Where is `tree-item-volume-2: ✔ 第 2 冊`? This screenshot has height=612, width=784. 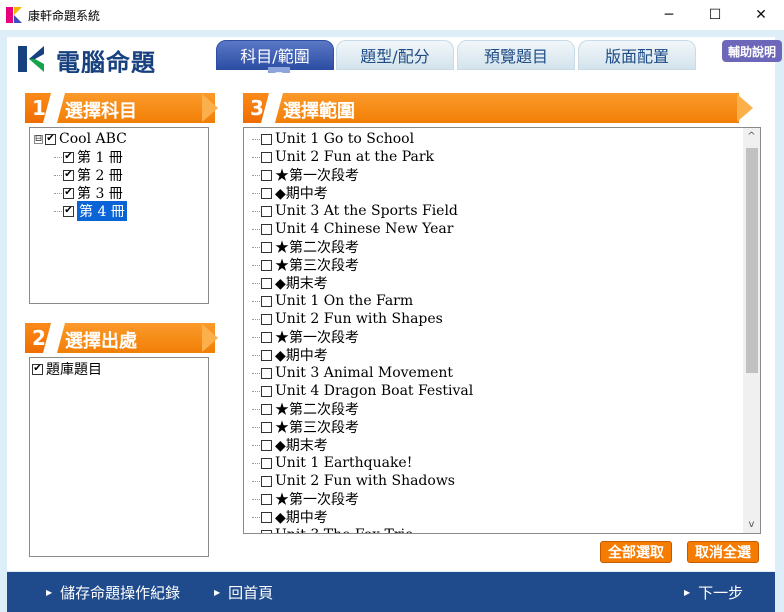 tree-item-volume-2: ✔ 第 2 冊 is located at coordinates (88, 175).